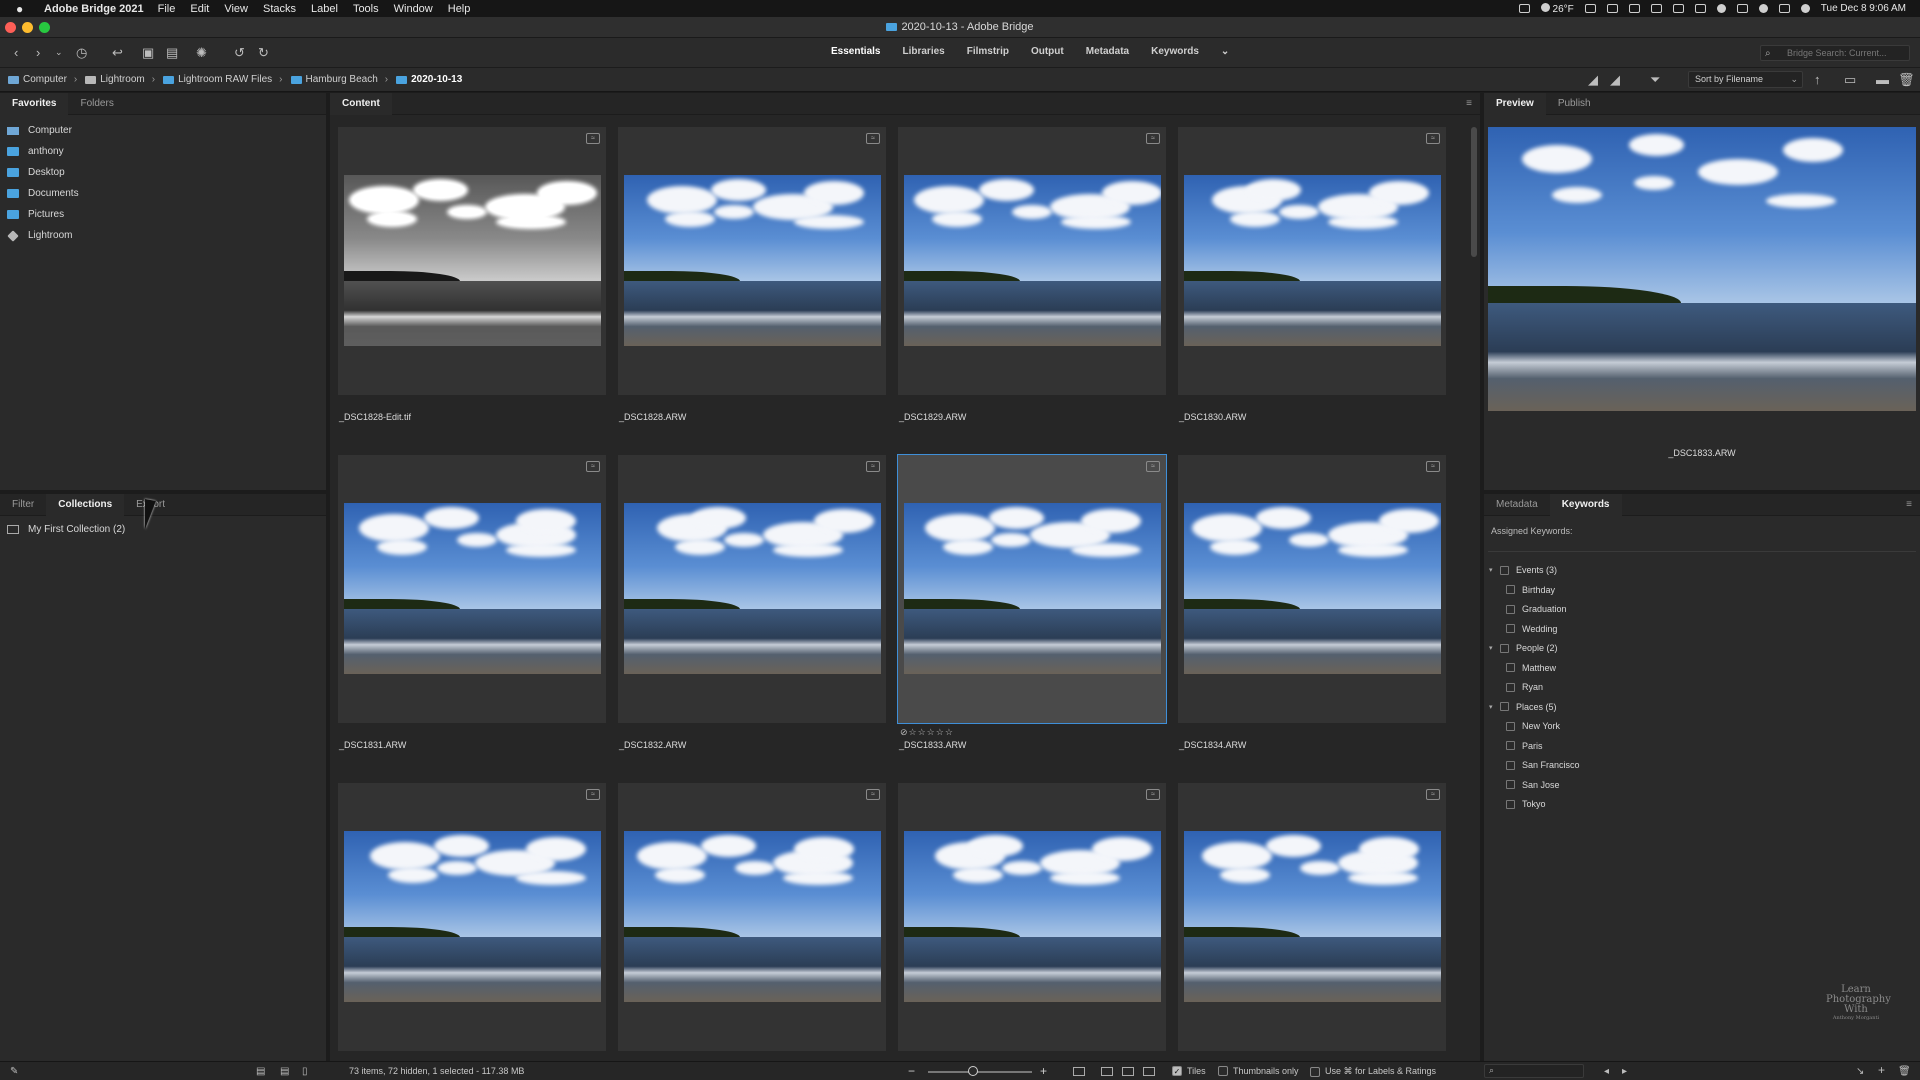 This screenshot has height=1080, width=1920. Describe the element at coordinates (1784, 8) in the screenshot. I see `control-center-icon` at that location.